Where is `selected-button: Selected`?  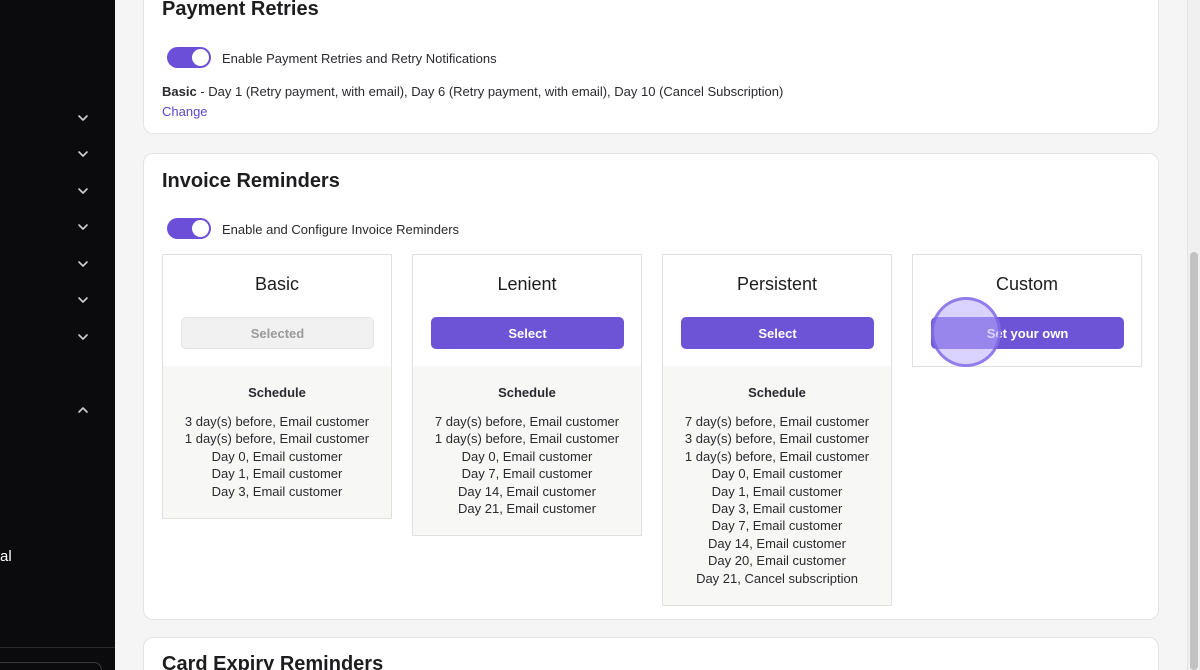
selected-button: Selected is located at coordinates (277, 333).